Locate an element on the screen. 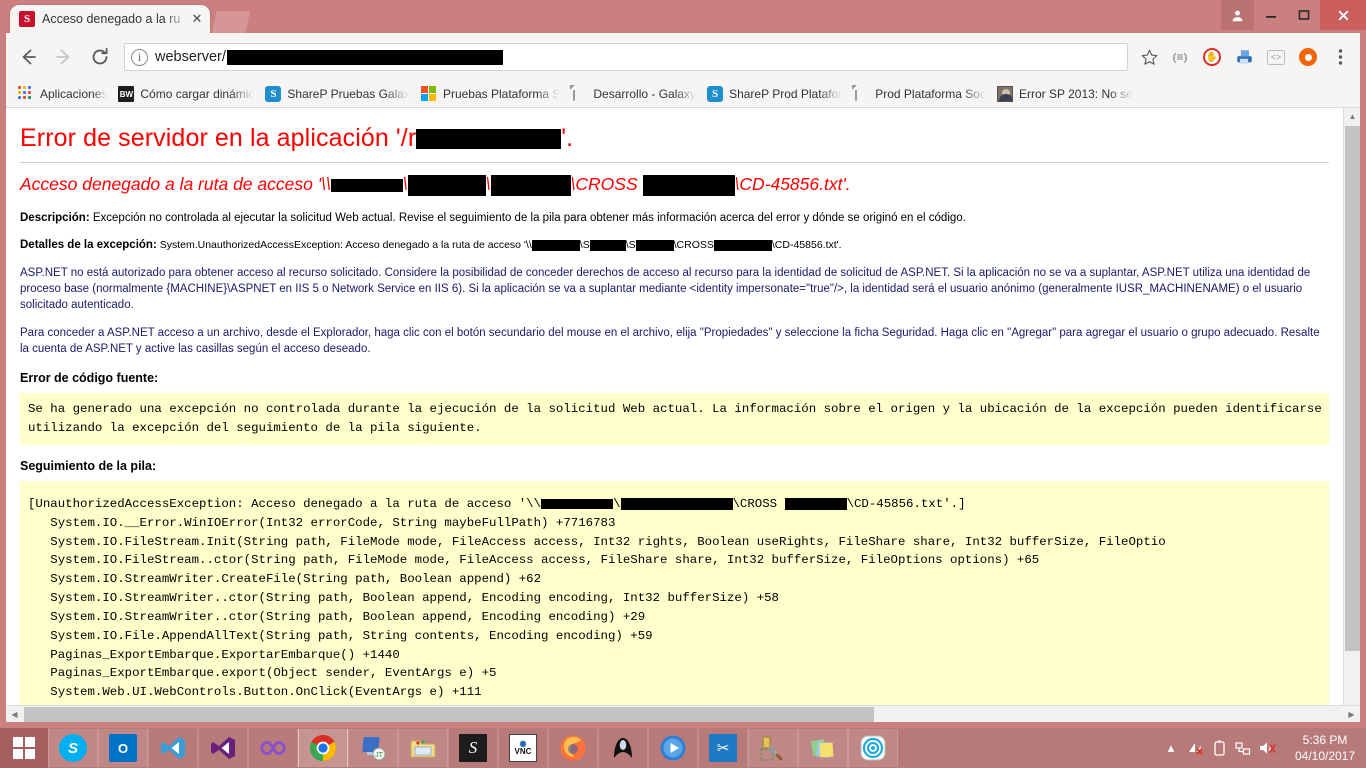  back-arrow-icon is located at coordinates (29, 57).